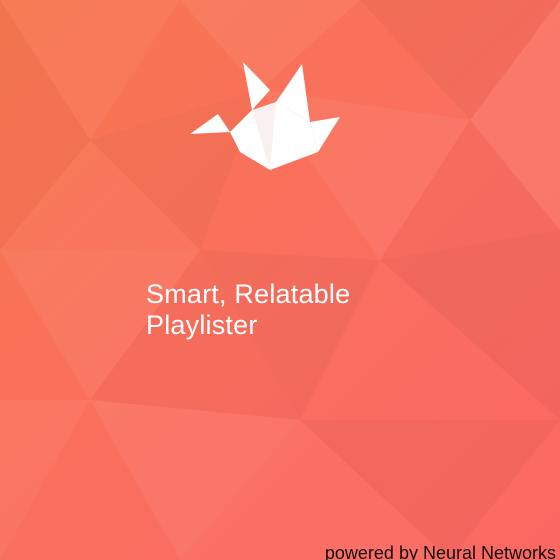 This screenshot has width=560, height=560. I want to click on powered-by-footer: powered by Neural Networks, so click(440, 551).